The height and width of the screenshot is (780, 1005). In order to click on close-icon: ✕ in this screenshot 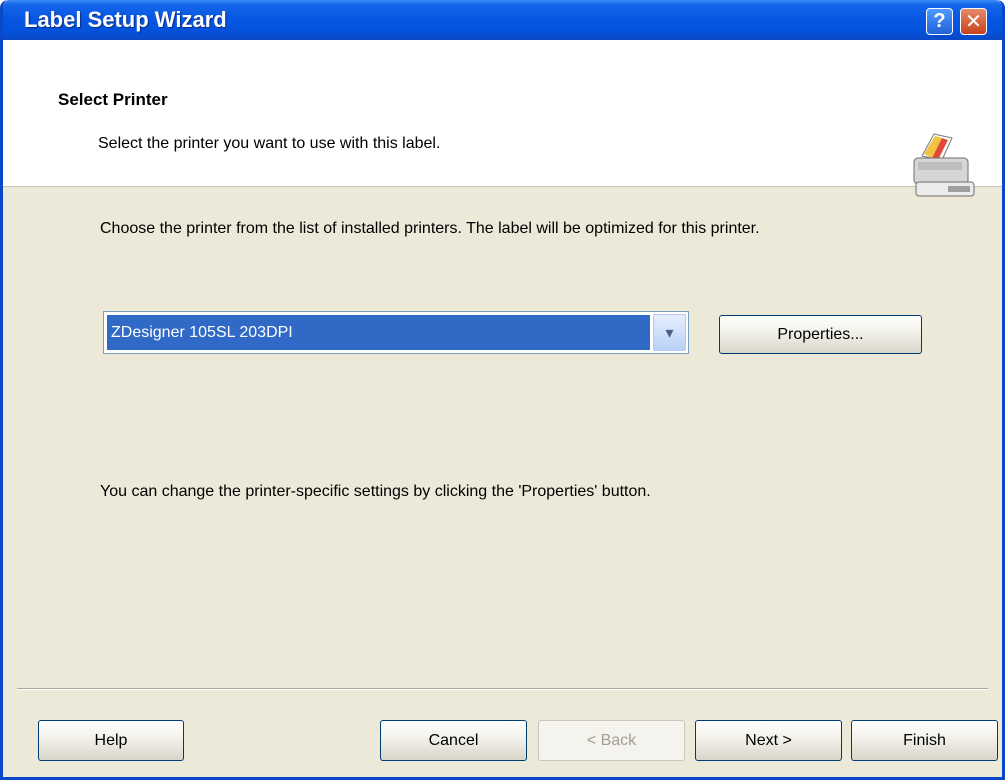, I will do `click(973, 22)`.